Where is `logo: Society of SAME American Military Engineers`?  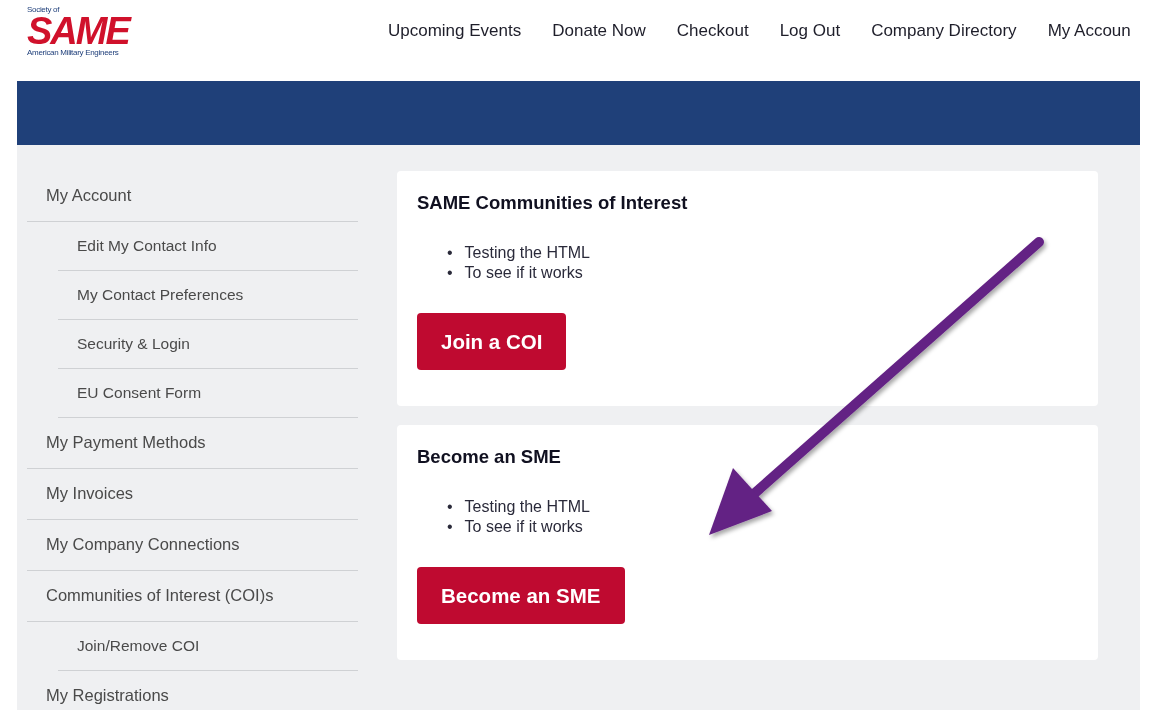 logo: Society of SAME American Military Engineers is located at coordinates (78, 31).